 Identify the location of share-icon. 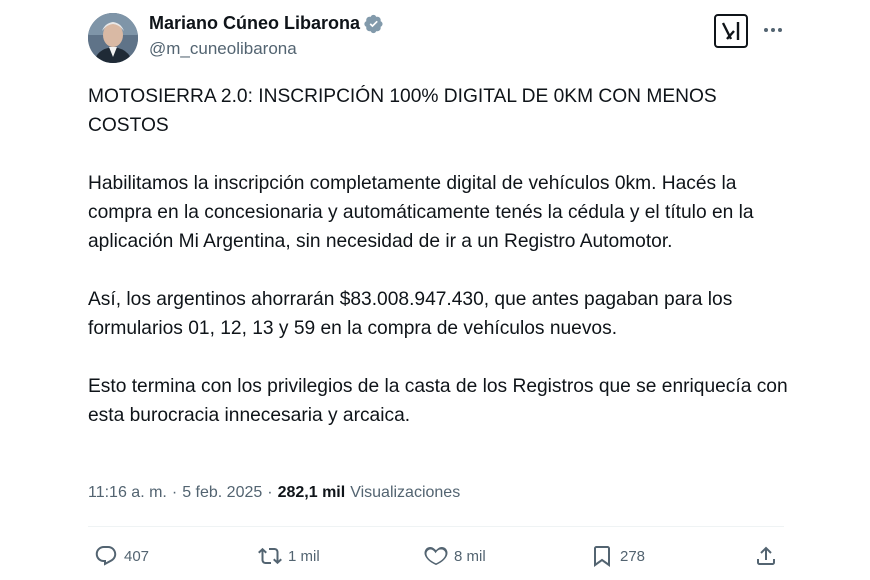
(766, 555).